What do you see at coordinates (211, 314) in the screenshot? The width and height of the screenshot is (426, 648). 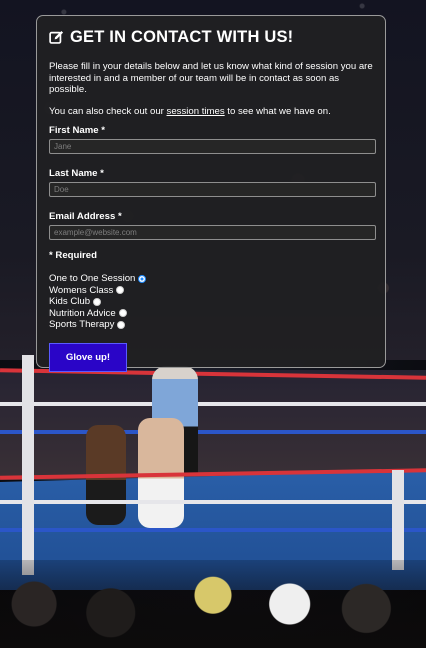 I see `session-option: Nutrition Advice` at bounding box center [211, 314].